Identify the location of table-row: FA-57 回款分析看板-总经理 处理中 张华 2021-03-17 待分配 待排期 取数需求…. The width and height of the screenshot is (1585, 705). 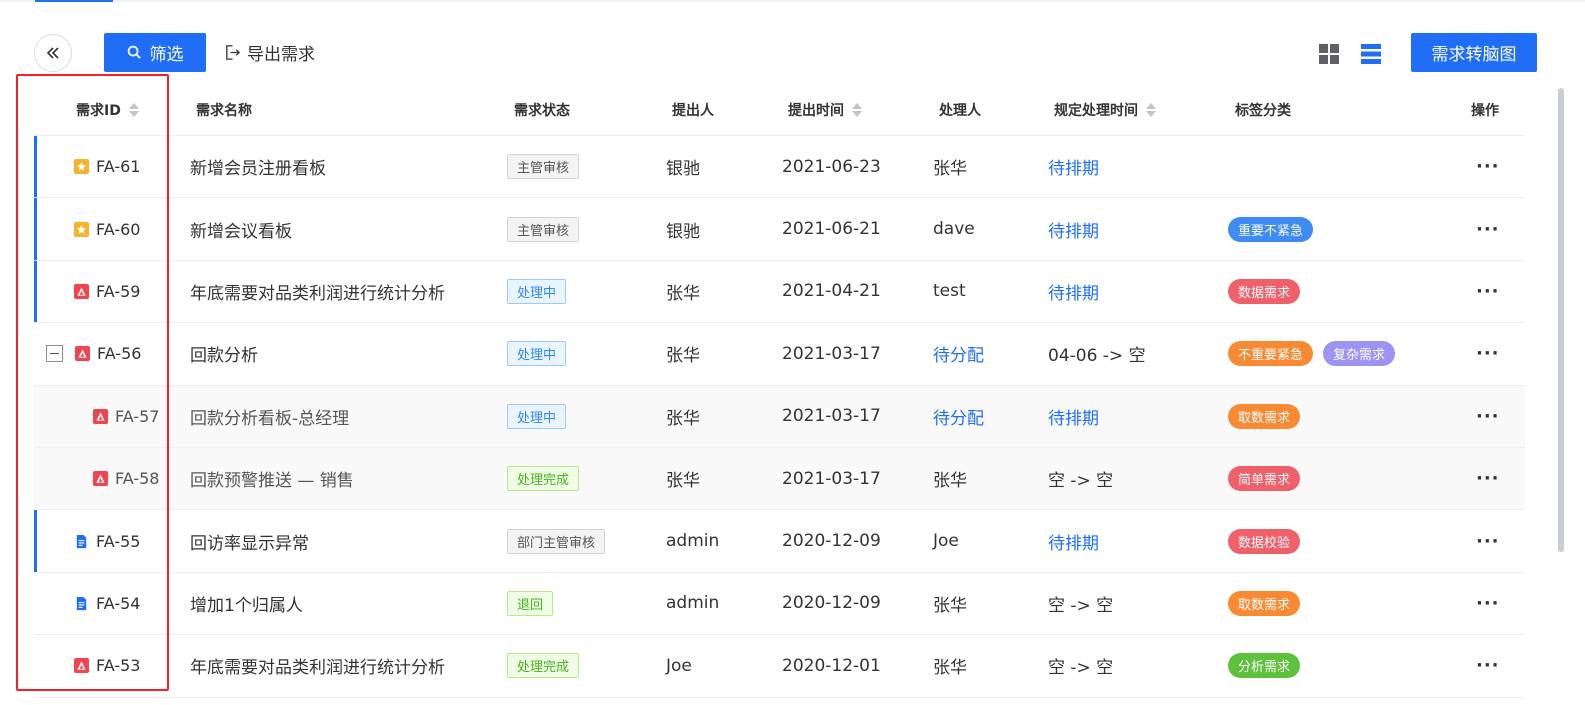
(779, 416).